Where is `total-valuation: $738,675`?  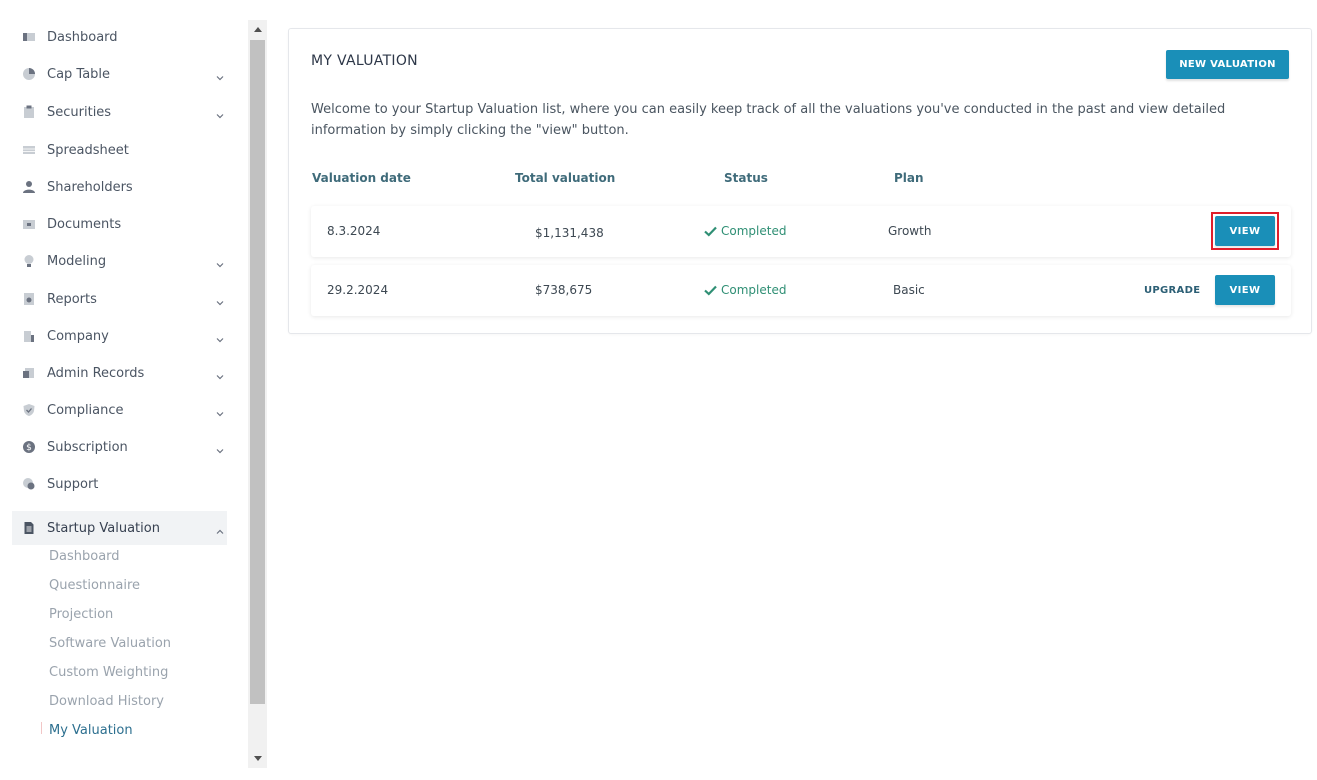 total-valuation: $738,675 is located at coordinates (564, 290).